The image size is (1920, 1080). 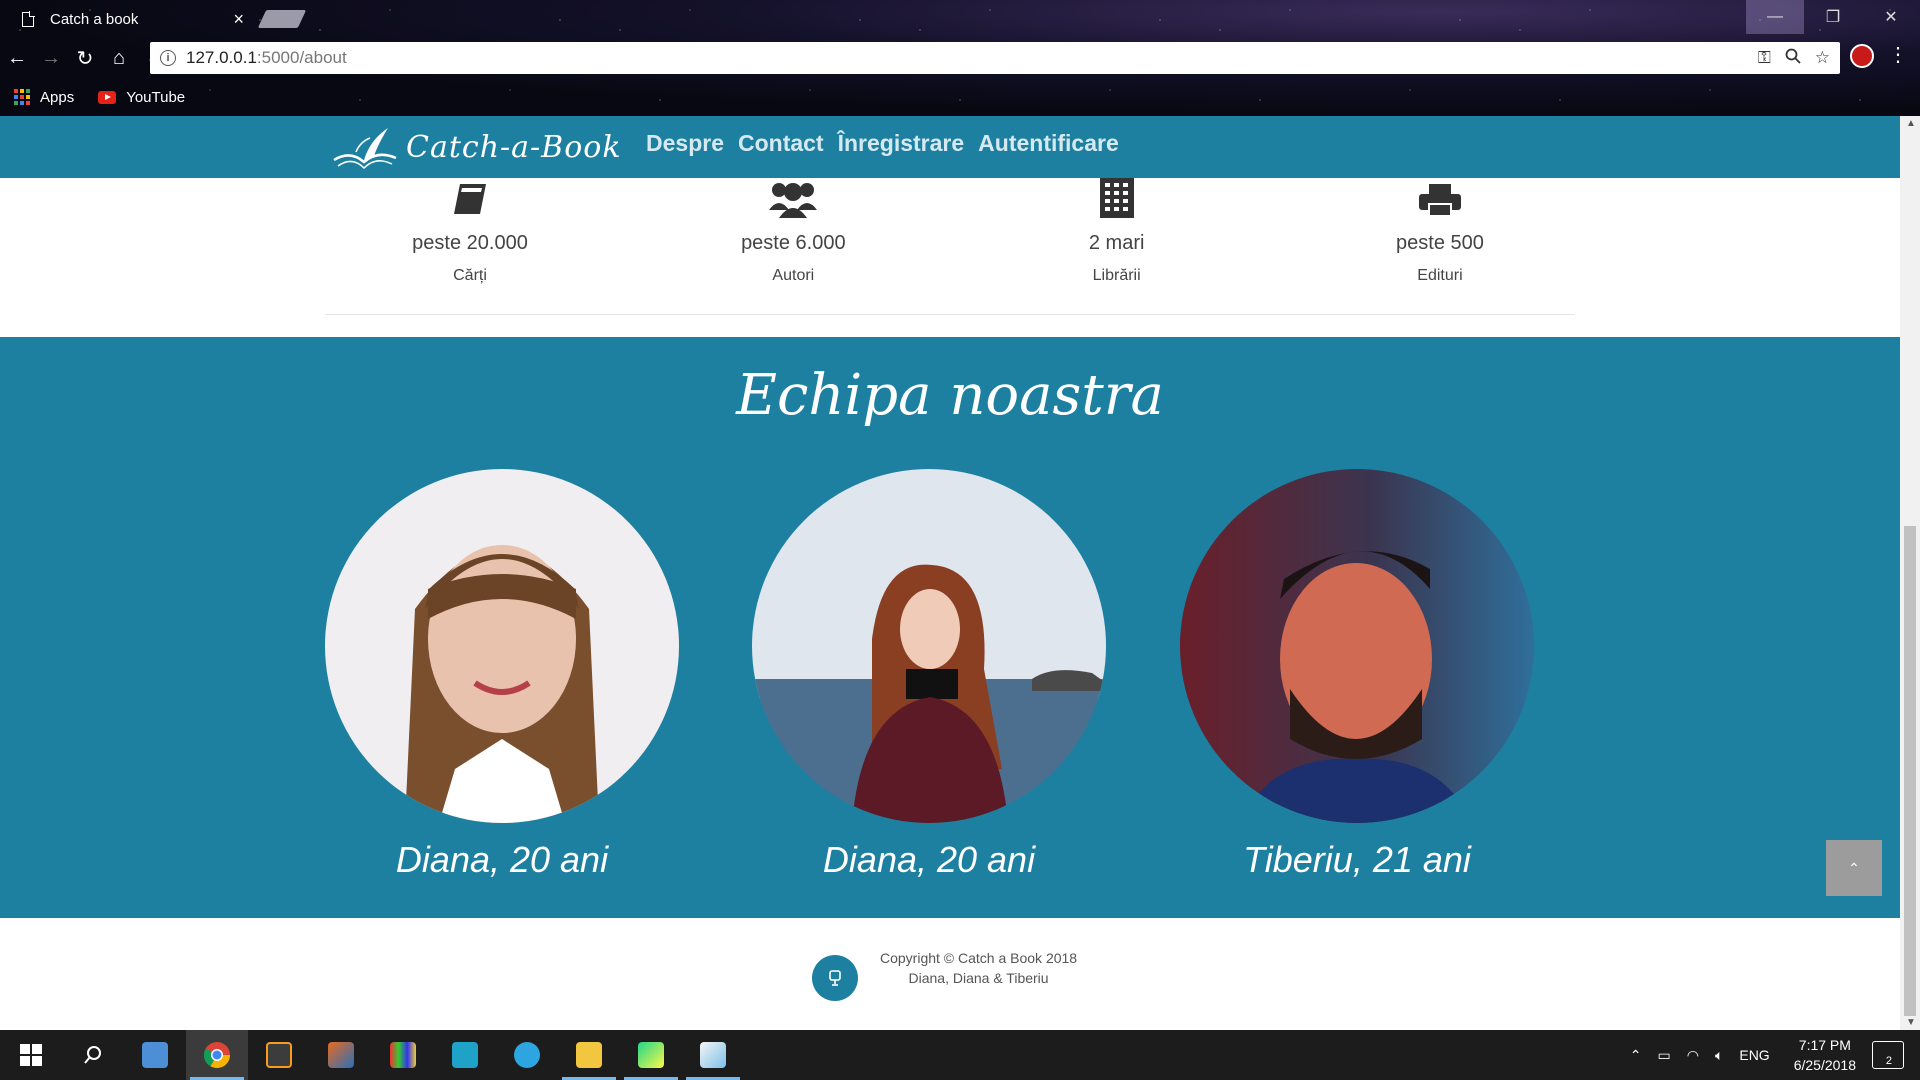 I want to click on pycharm-taskbar-icon, so click(x=651, y=1055).